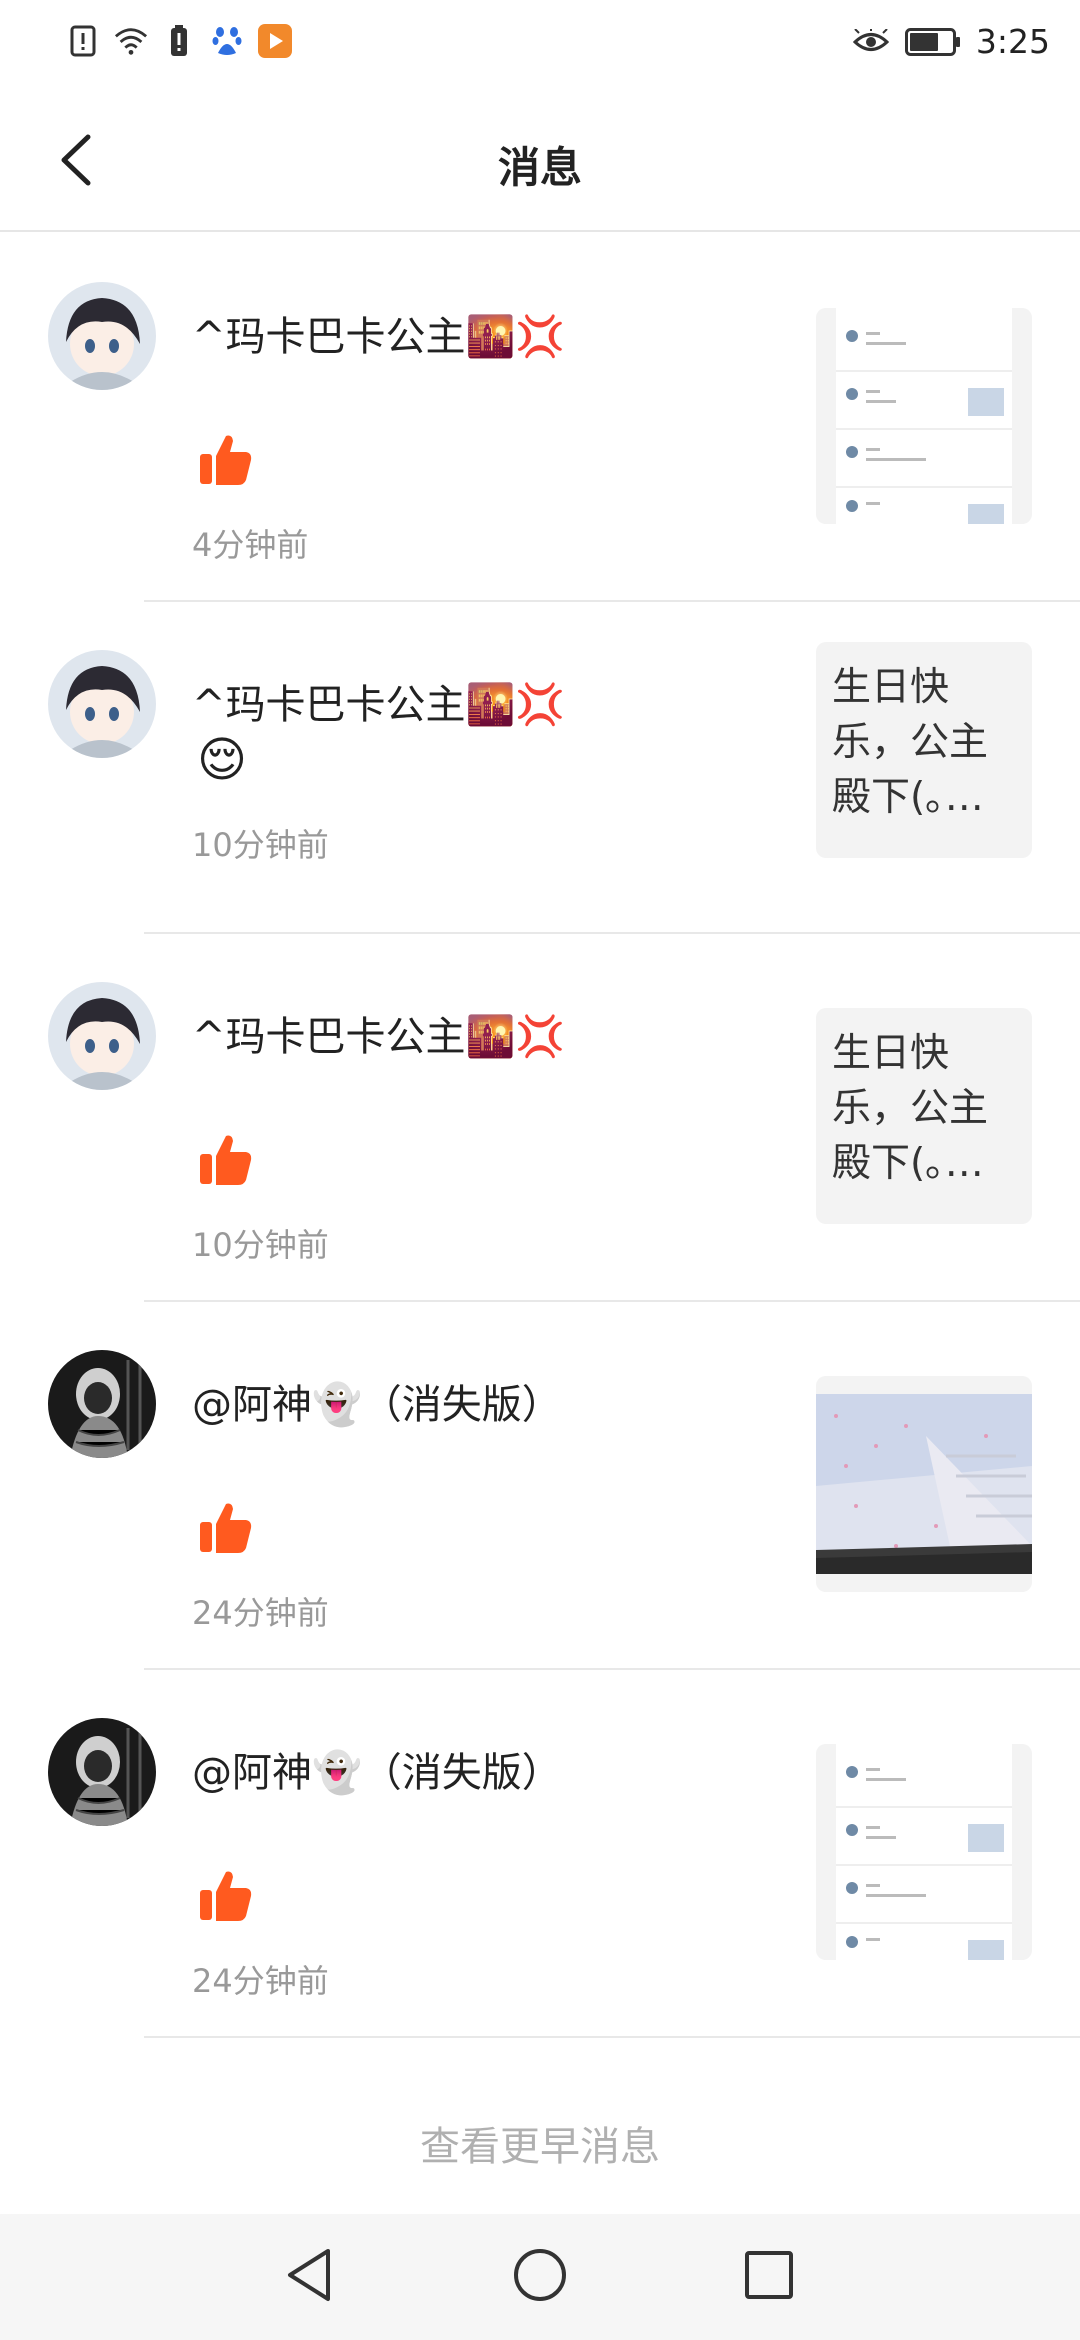  I want to click on wifi-icon, so click(131, 41).